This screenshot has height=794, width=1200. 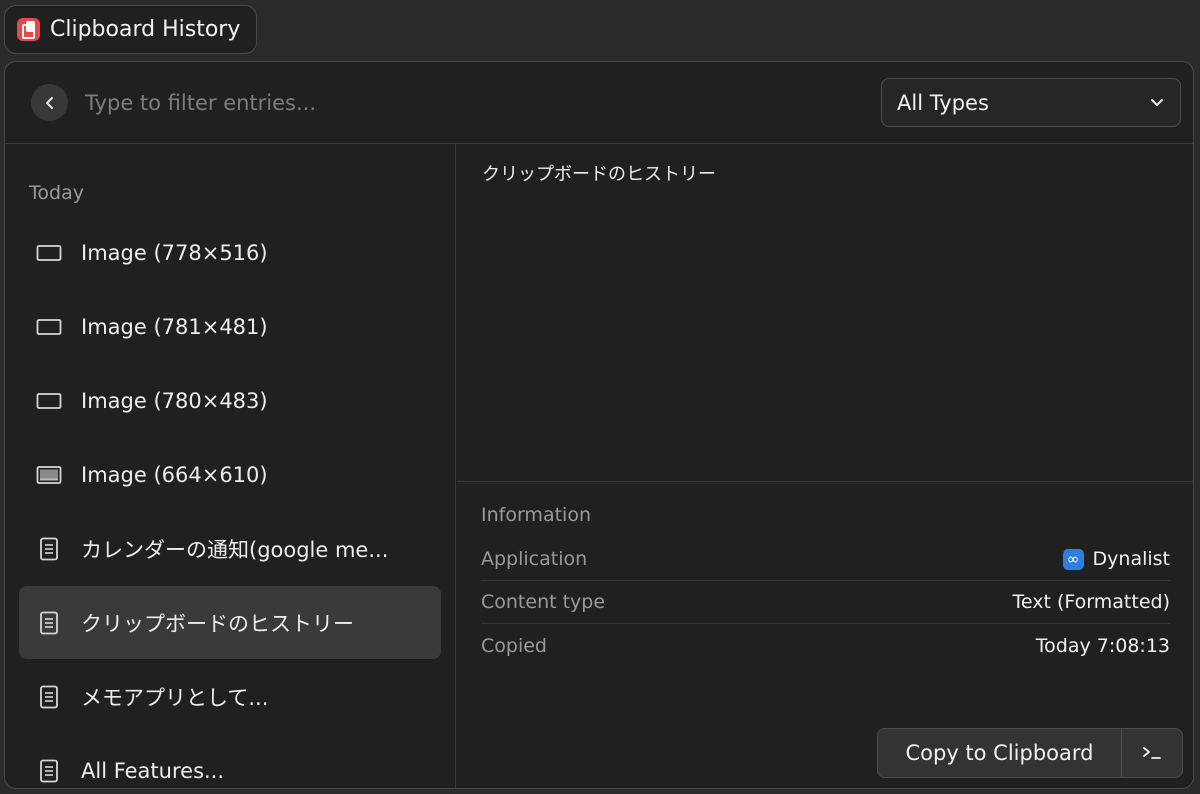 What do you see at coordinates (534, 559) in the screenshot?
I see `info-key: Application` at bounding box center [534, 559].